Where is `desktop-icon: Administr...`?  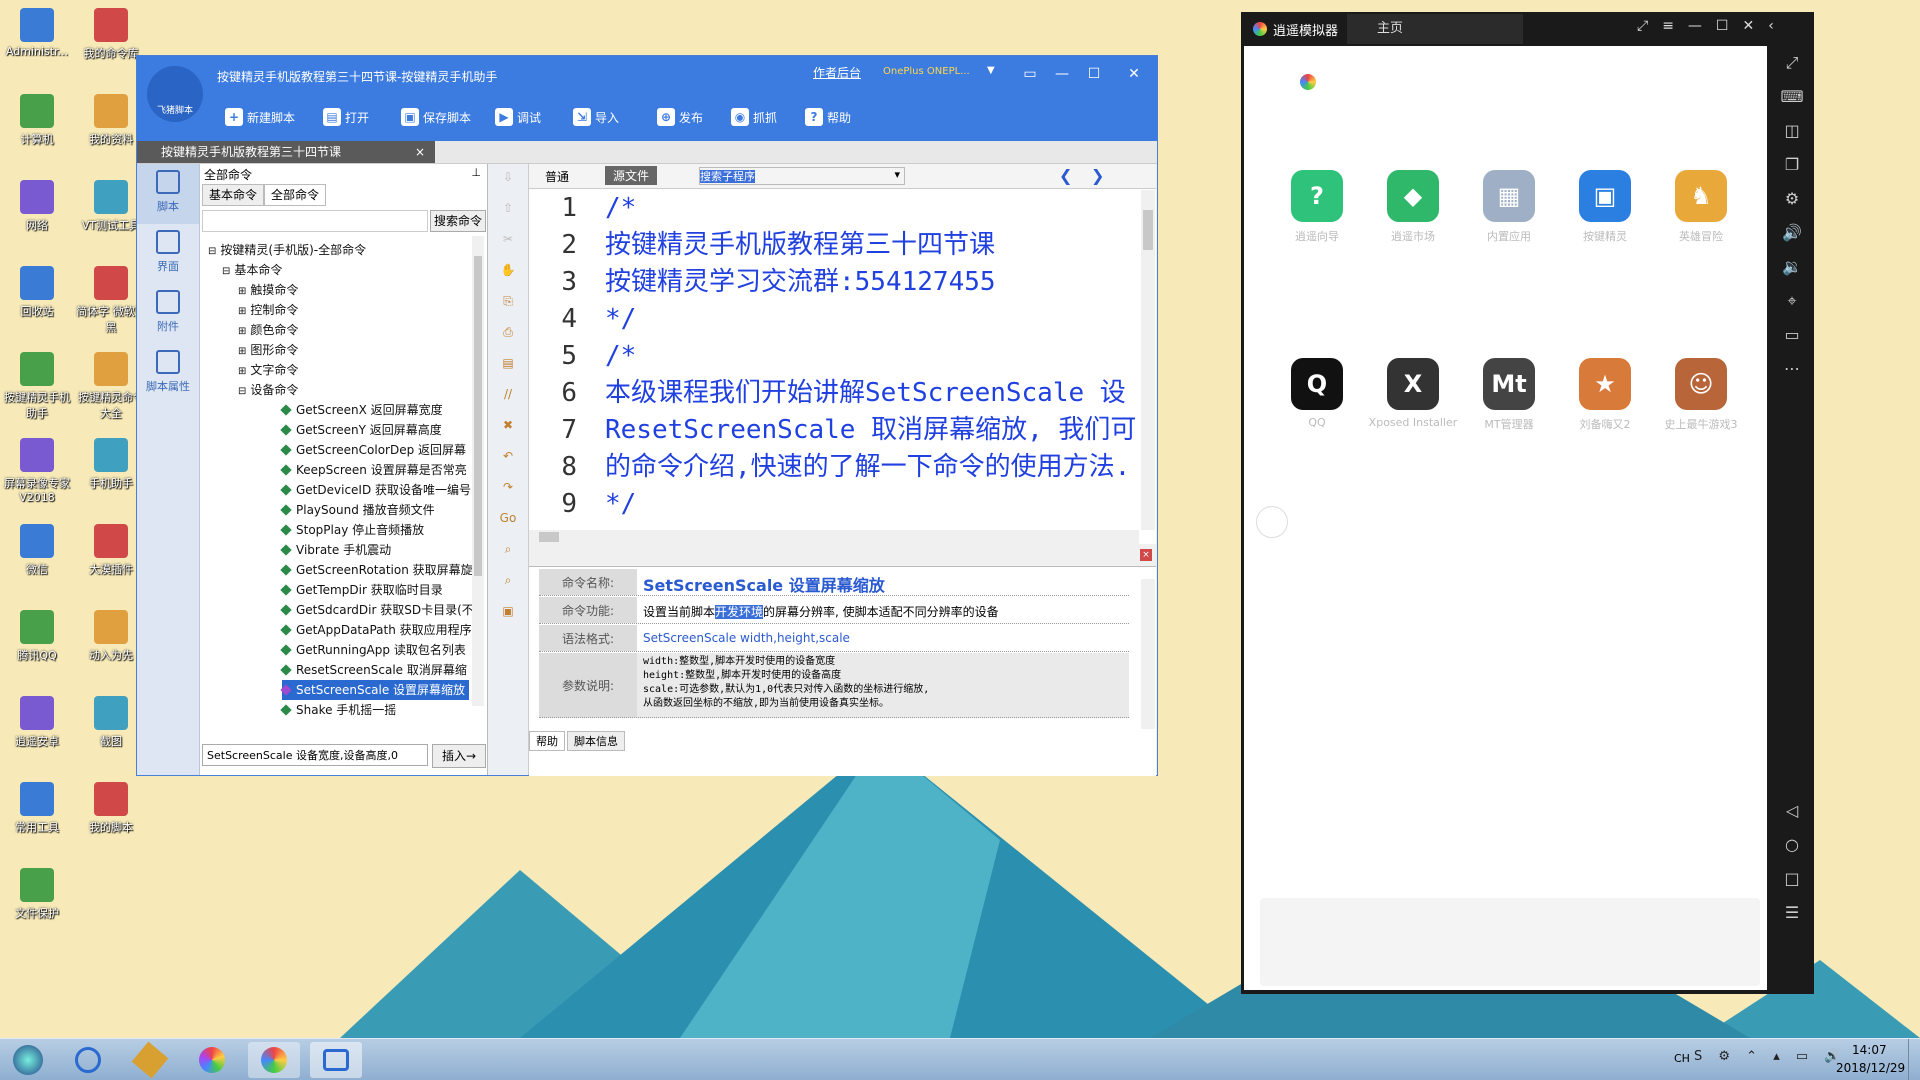
desktop-icon: Administr... is located at coordinates (37, 33).